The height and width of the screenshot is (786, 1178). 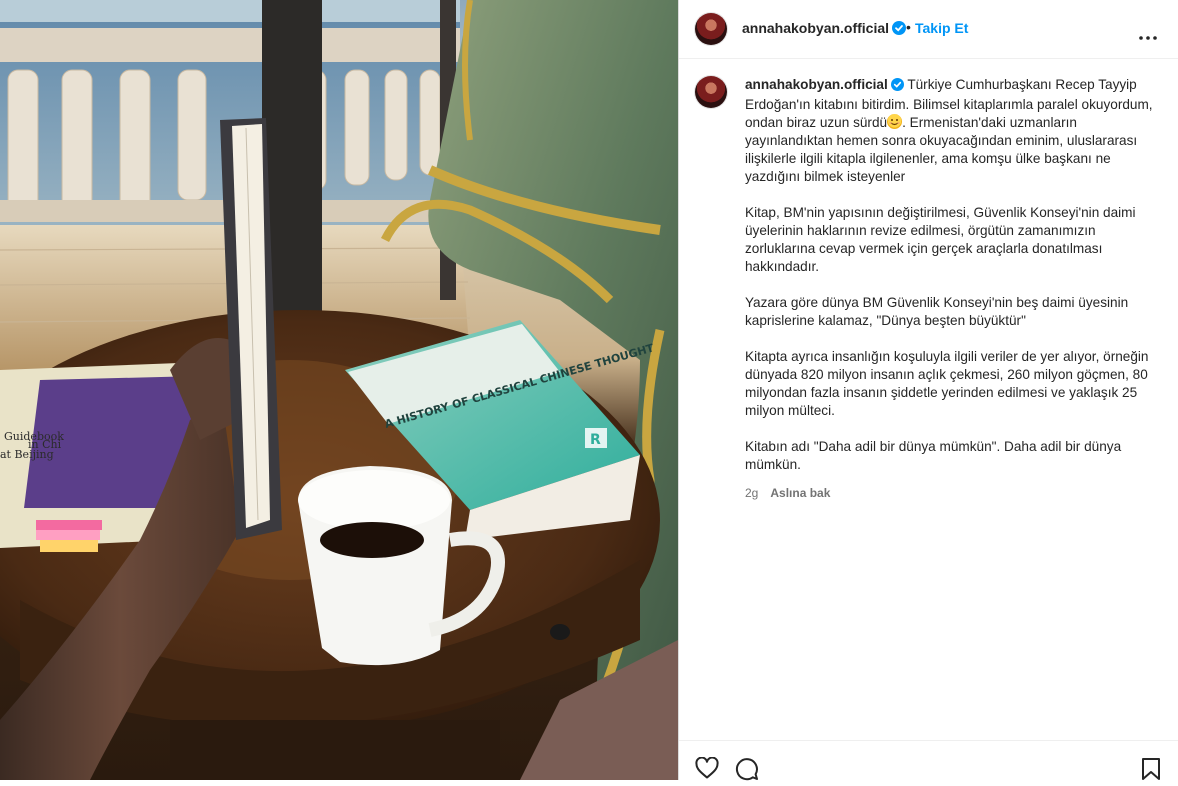 I want to click on smiling-face-emoji-icon, so click(x=895, y=121).